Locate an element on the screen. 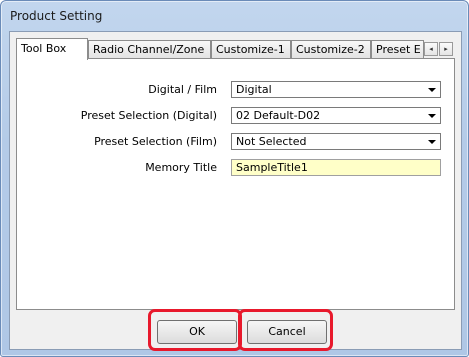 The height and width of the screenshot is (357, 469). digital-film-dropdown: Digital is located at coordinates (336, 89).